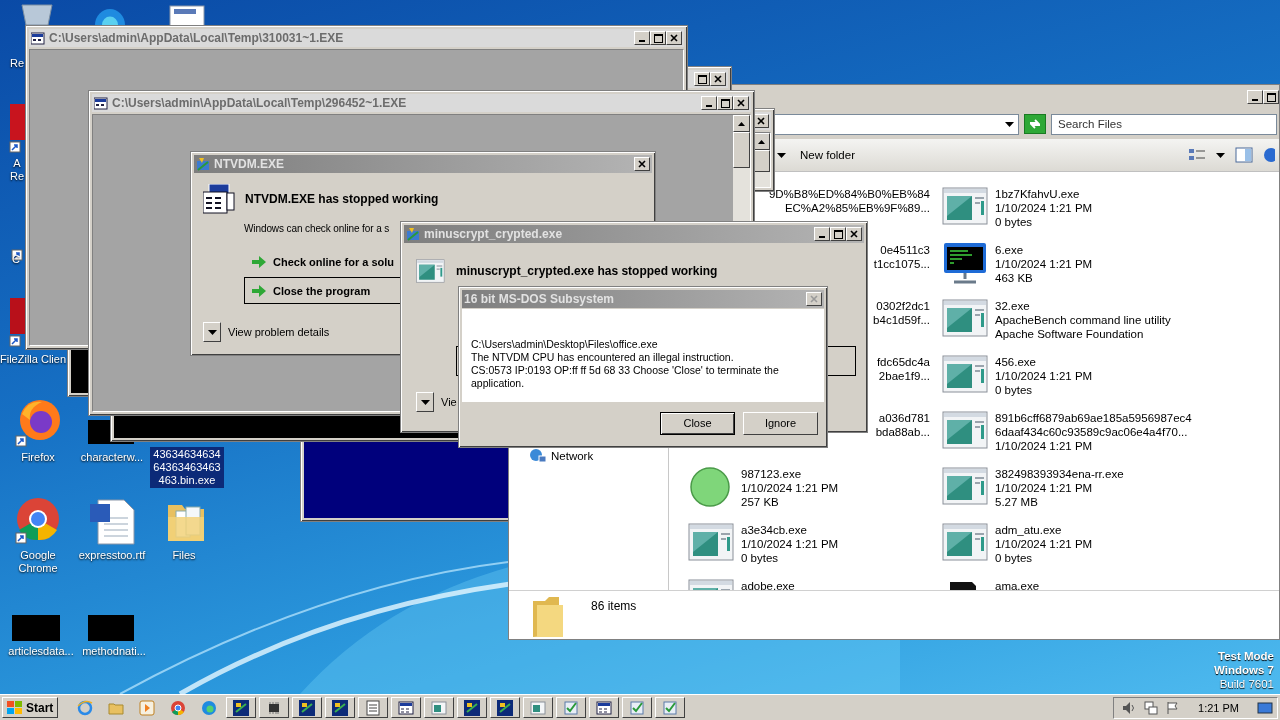  Describe the element at coordinates (494, 234) in the screenshot. I see `window-title: minuscrypt_crypted.exe` at that location.